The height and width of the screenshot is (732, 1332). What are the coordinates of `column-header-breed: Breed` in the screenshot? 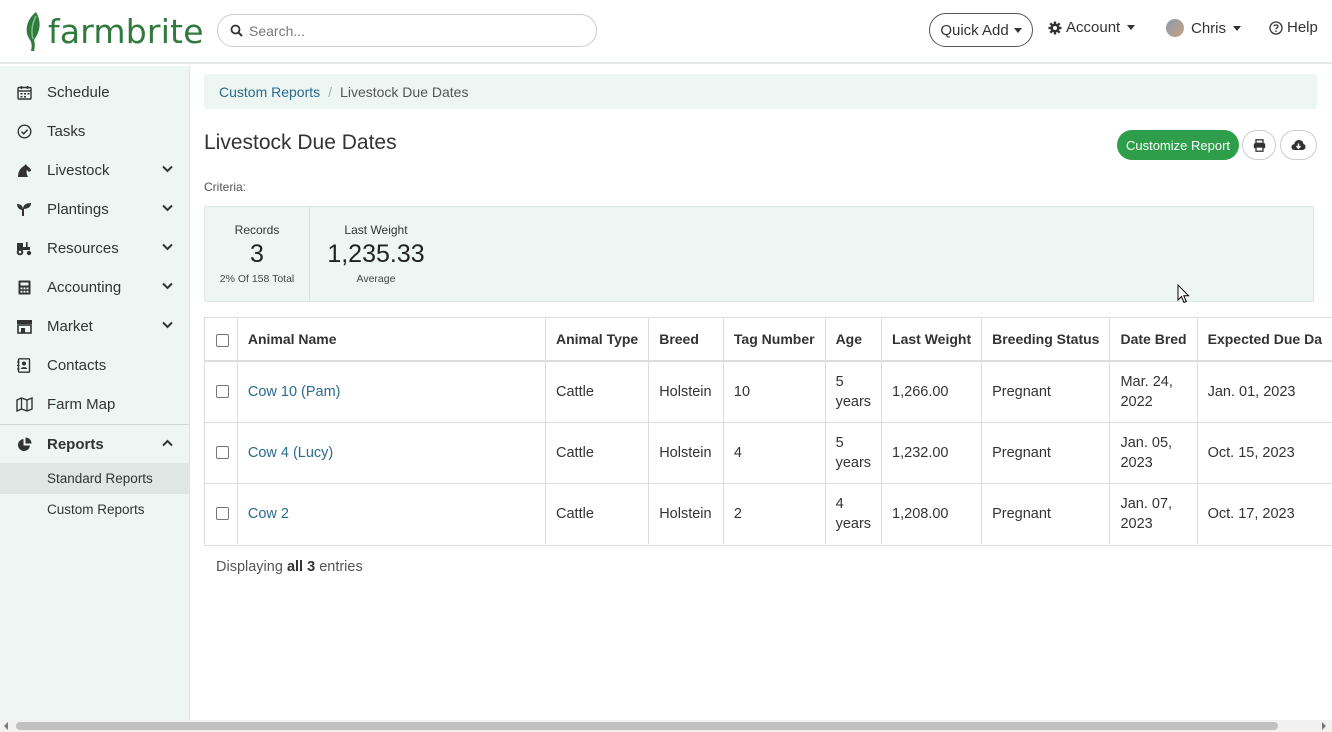 It's located at (686, 340).